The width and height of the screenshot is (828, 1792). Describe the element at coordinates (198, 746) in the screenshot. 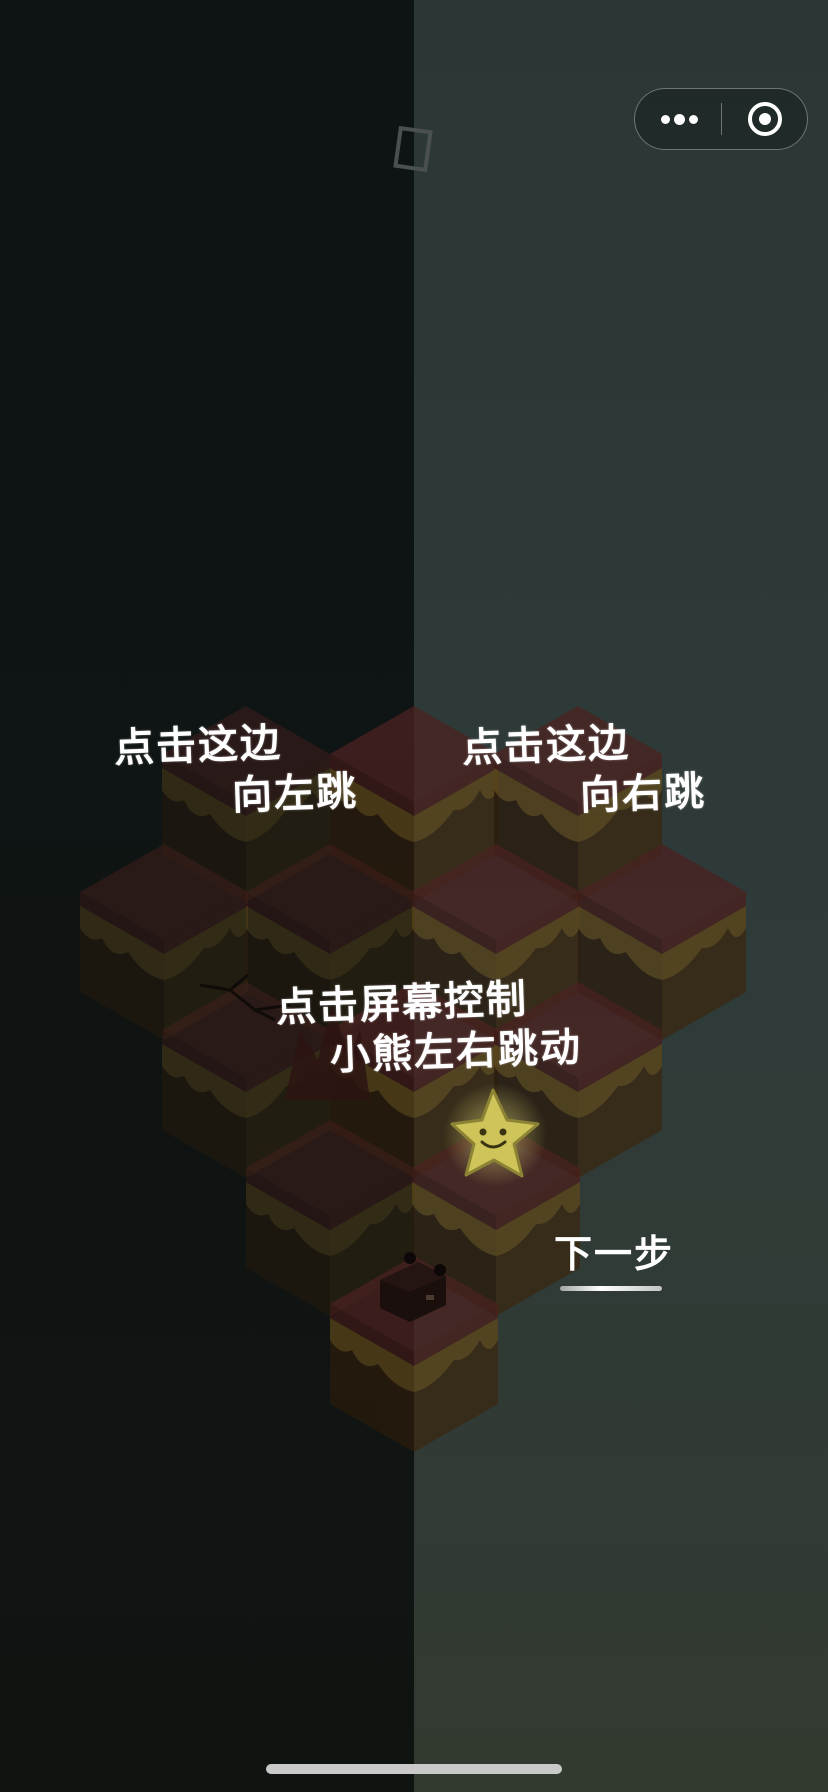

I see `left-hint-line1: 点击这边` at that location.